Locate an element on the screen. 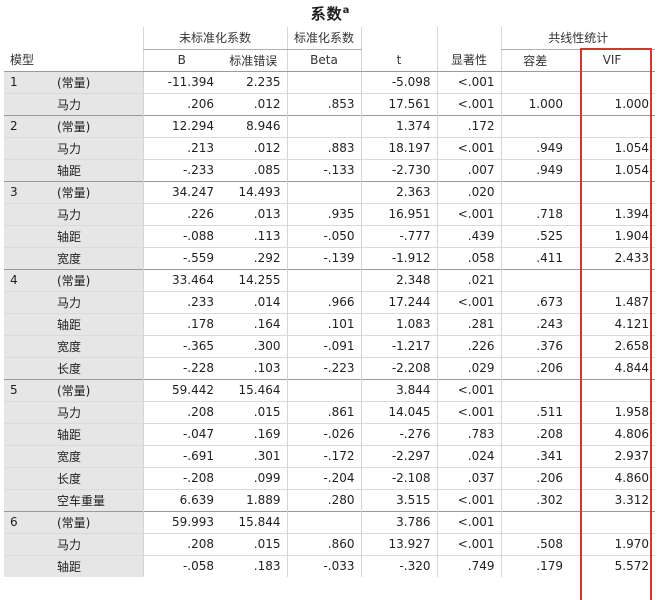  tolerance-value: .206 is located at coordinates (535, 367).